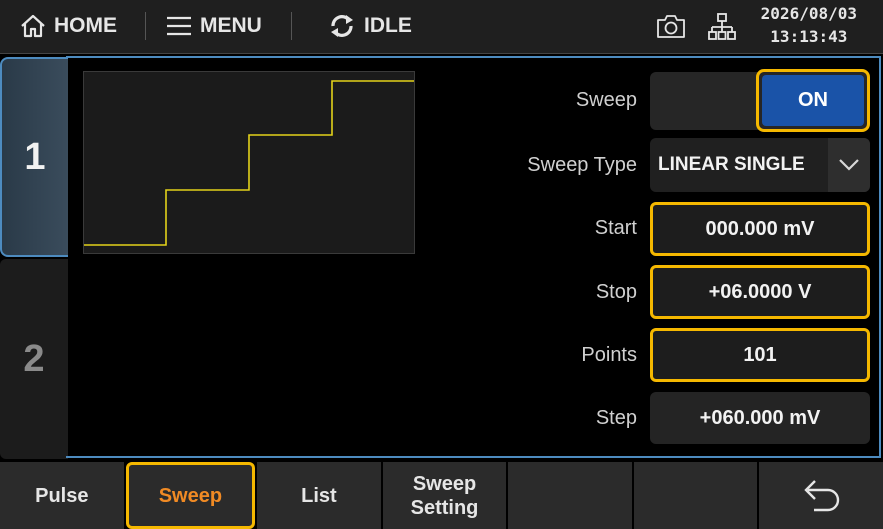 The image size is (883, 529). Describe the element at coordinates (441, 27) in the screenshot. I see `top-bar: HOME MENU IDLE 2026/08/03 13:13:43` at that location.